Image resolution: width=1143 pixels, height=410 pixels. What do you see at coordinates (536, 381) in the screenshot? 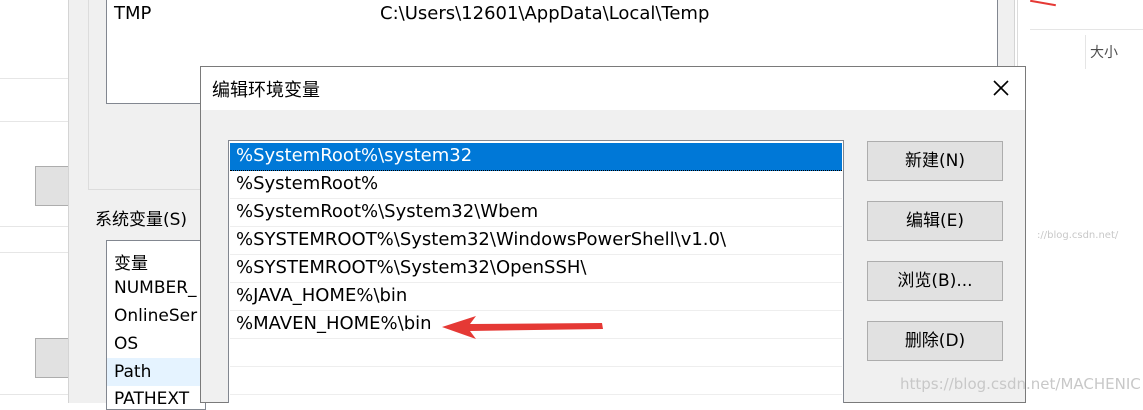
I see `path-item-empty` at bounding box center [536, 381].